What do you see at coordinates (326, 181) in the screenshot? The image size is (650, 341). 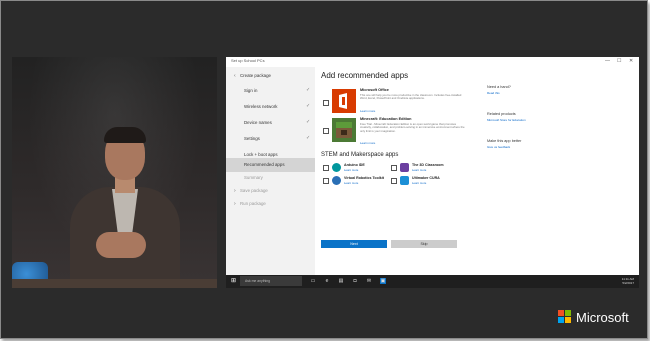 I see `virtual-robotics-checkbox` at bounding box center [326, 181].